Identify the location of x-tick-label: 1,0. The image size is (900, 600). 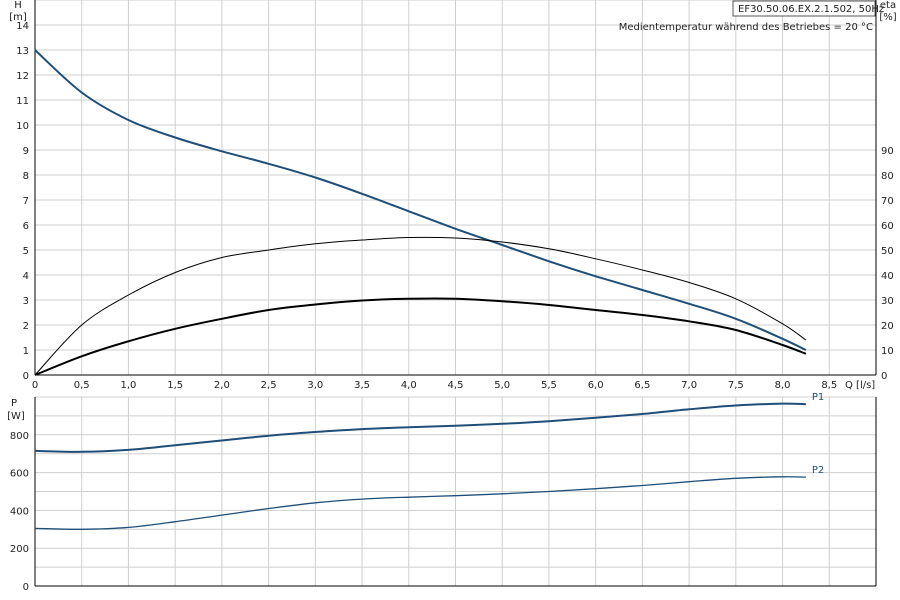
(128, 385).